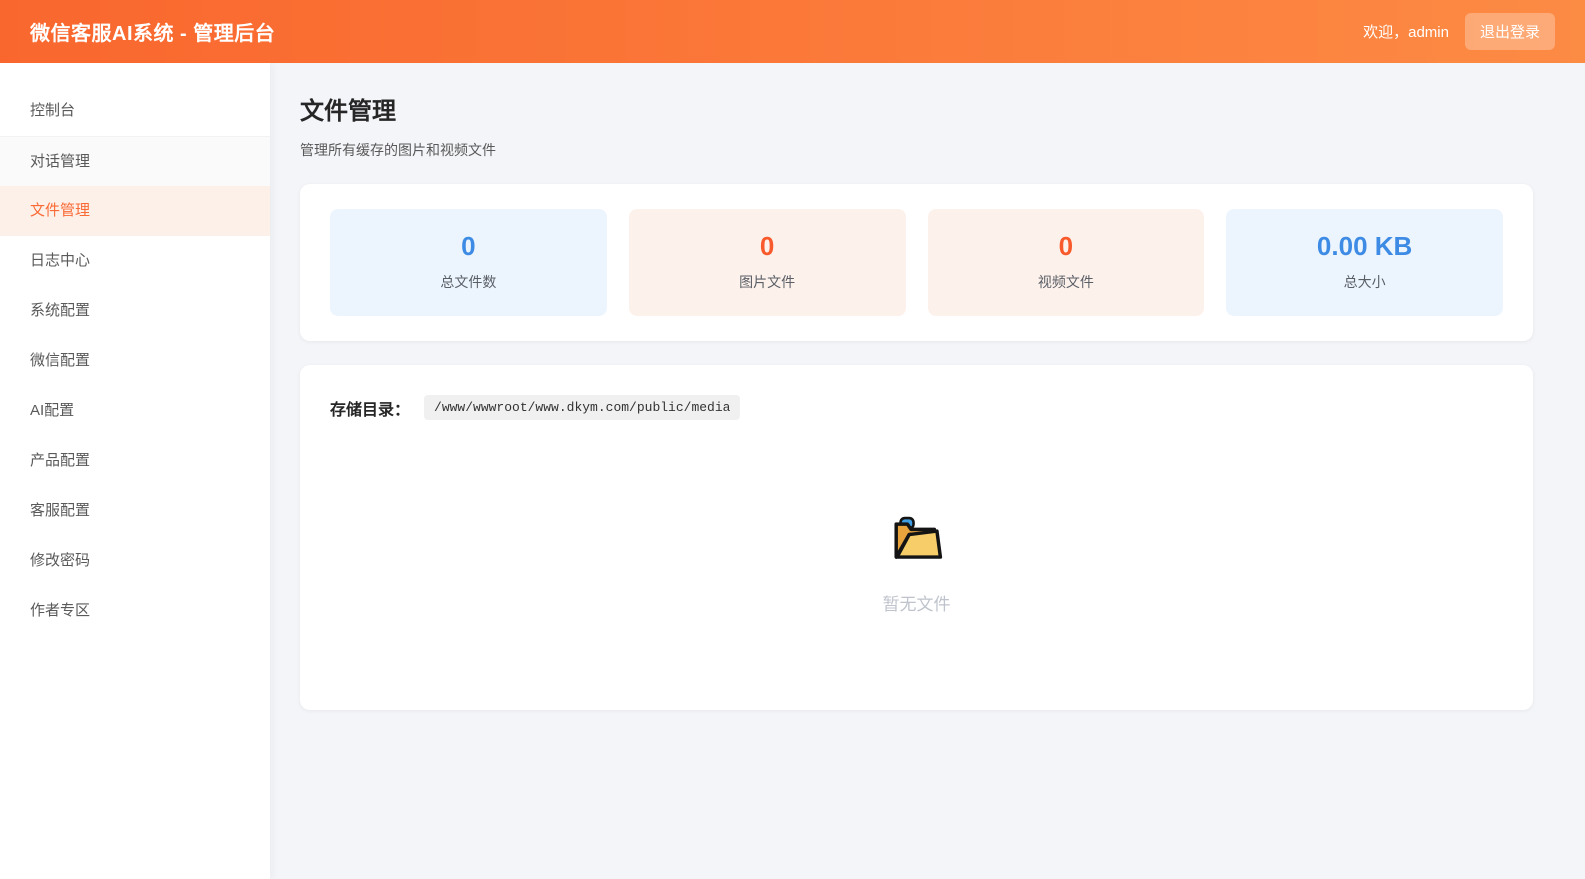  I want to click on sidebar-item-9: 修改密码, so click(135, 561).